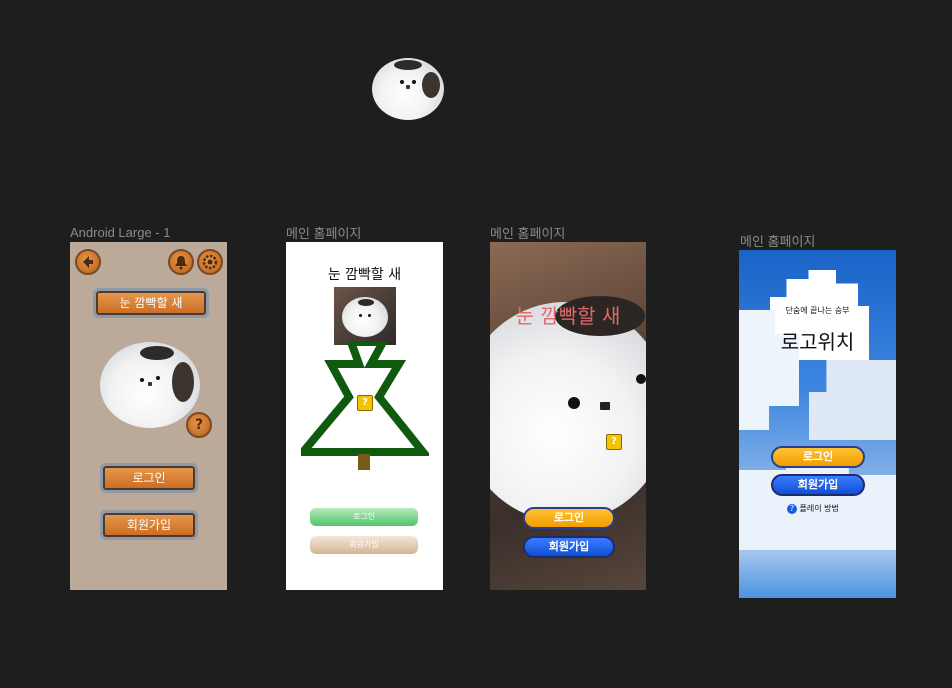 The width and height of the screenshot is (952, 688). I want to click on howto-label: 플레이 방법, so click(819, 508).